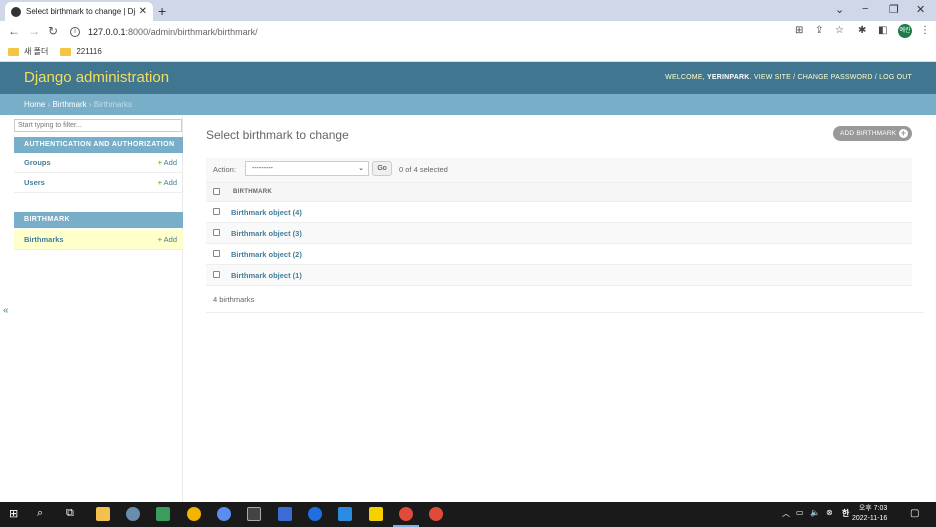 This screenshot has width=936, height=527. What do you see at coordinates (829, 512) in the screenshot?
I see `network-icon: ⊗` at bounding box center [829, 512].